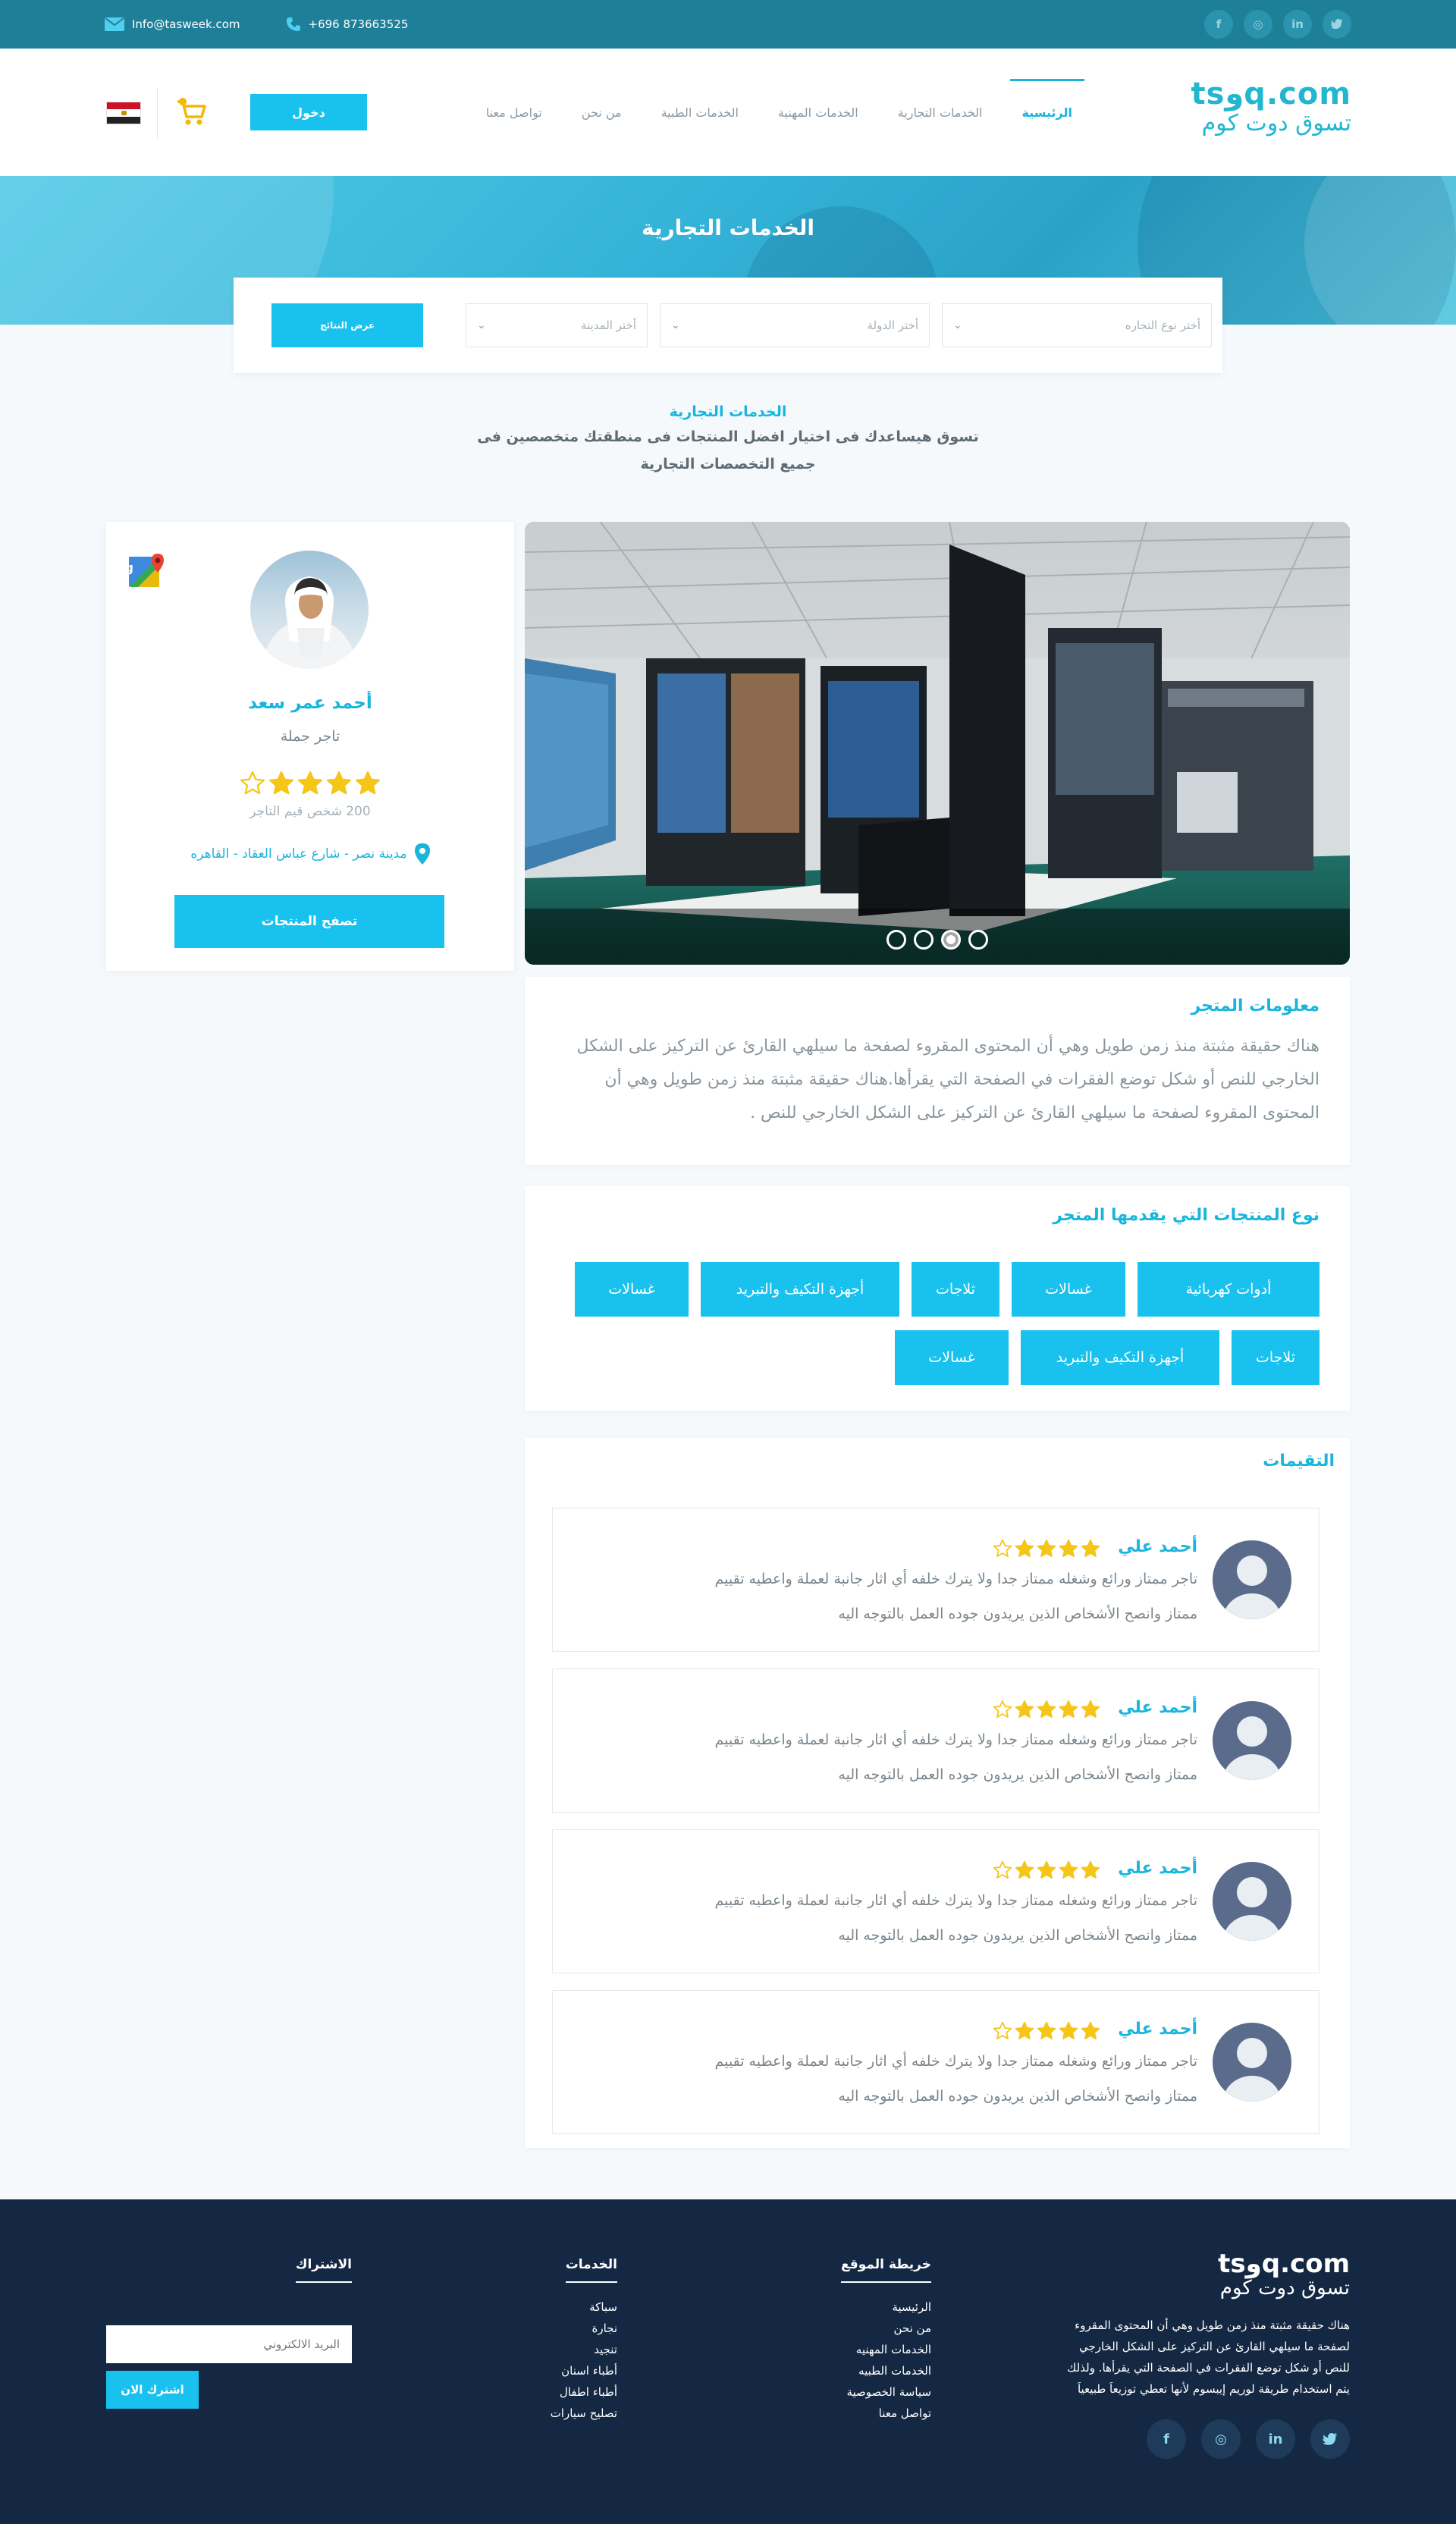 The image size is (1456, 2524). What do you see at coordinates (584, 2371) in the screenshot?
I see `service-link: أطباء اسنان` at bounding box center [584, 2371].